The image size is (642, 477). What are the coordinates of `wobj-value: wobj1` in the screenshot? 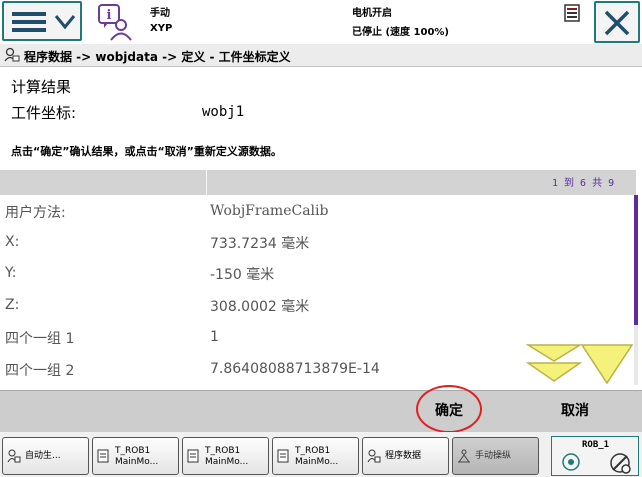 It's located at (223, 112).